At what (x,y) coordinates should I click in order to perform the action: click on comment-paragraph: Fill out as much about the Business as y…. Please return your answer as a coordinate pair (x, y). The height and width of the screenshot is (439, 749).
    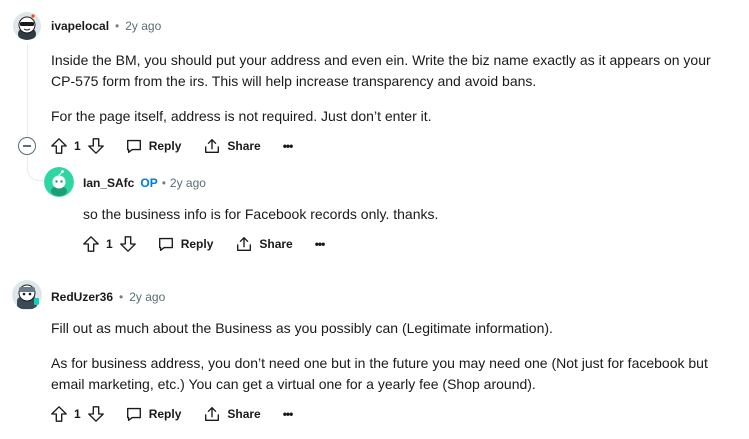
    Looking at the image, I should click on (302, 328).